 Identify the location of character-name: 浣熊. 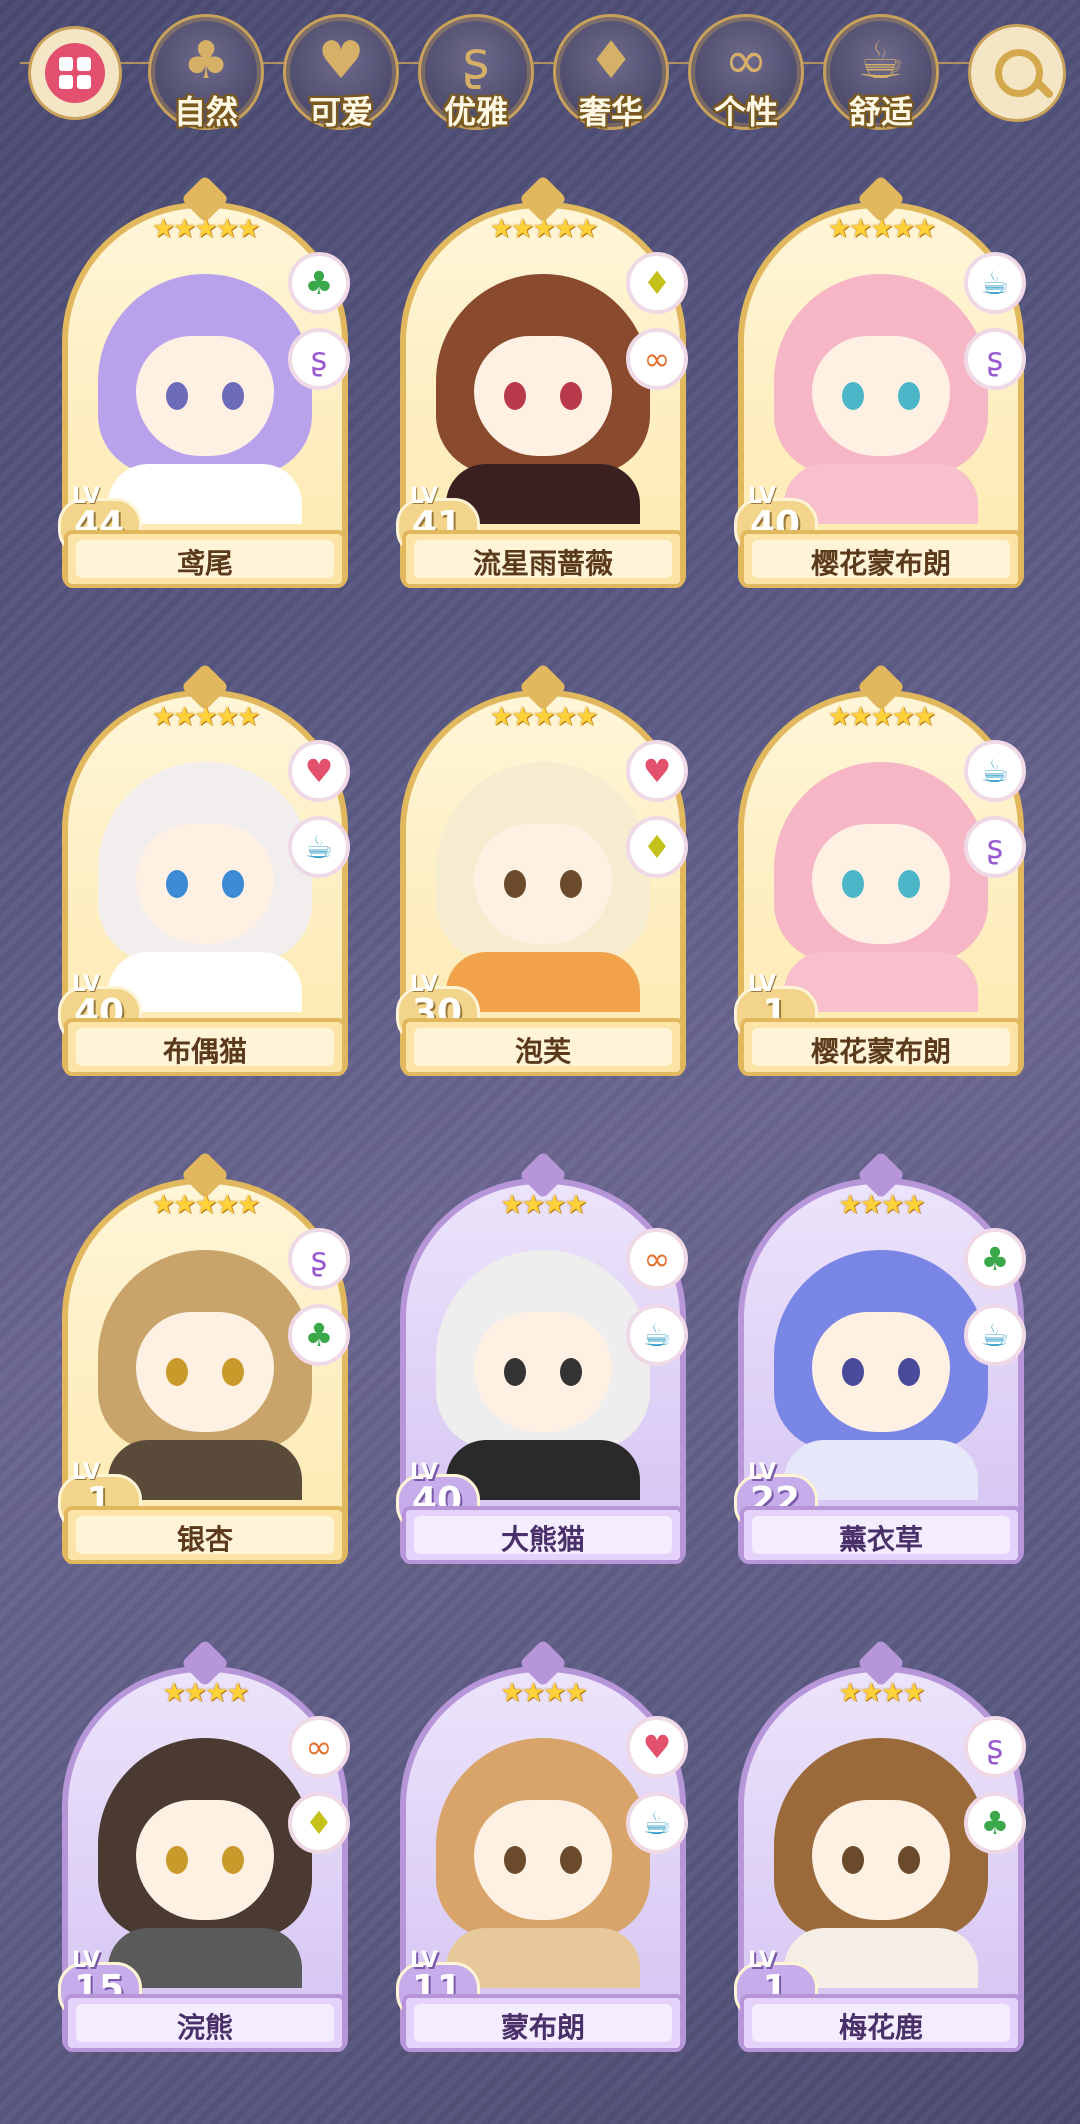
(204, 2027).